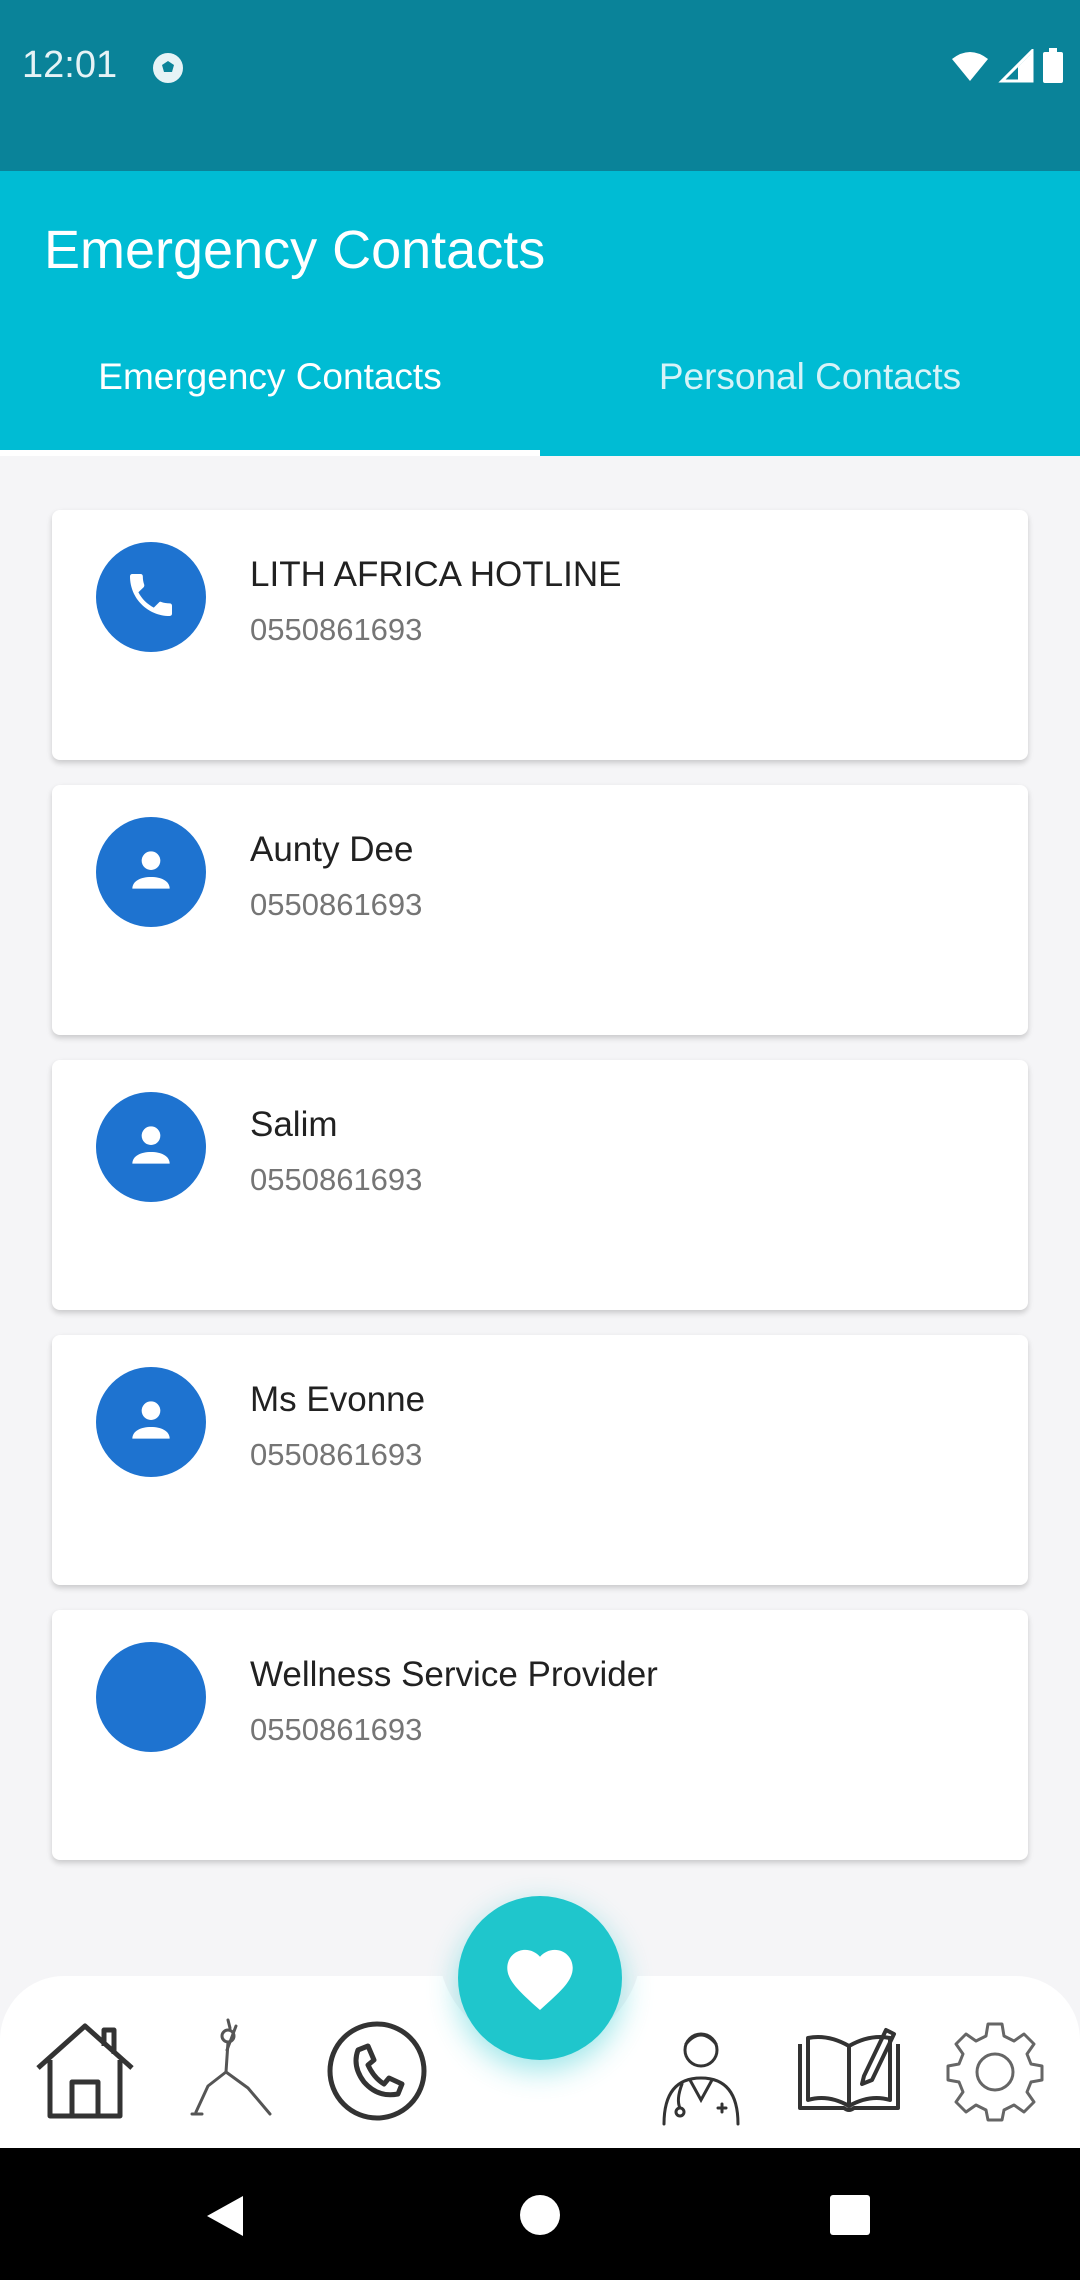  Describe the element at coordinates (970, 68) in the screenshot. I see `wifi-icon` at that location.